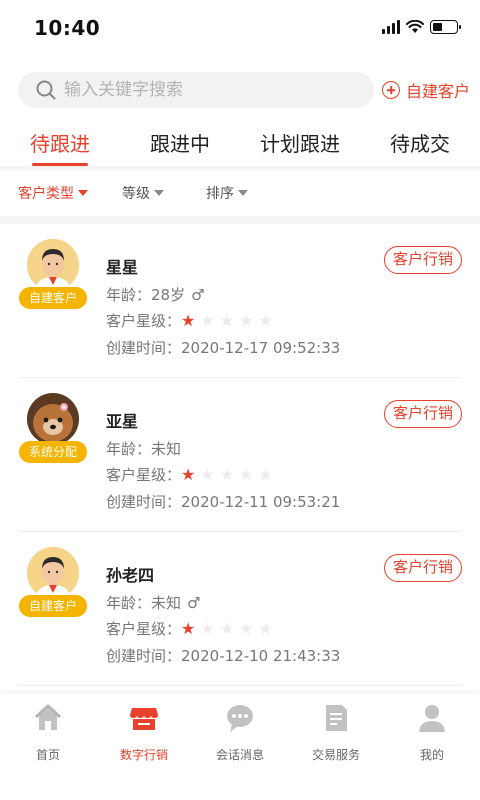 The width and height of the screenshot is (480, 800). I want to click on dog-avatar-icon, so click(53, 419).